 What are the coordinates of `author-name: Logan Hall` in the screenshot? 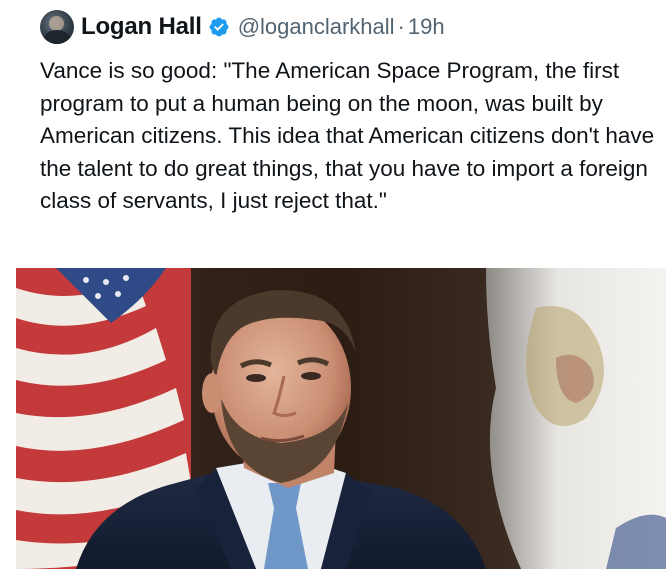 It's located at (141, 27).